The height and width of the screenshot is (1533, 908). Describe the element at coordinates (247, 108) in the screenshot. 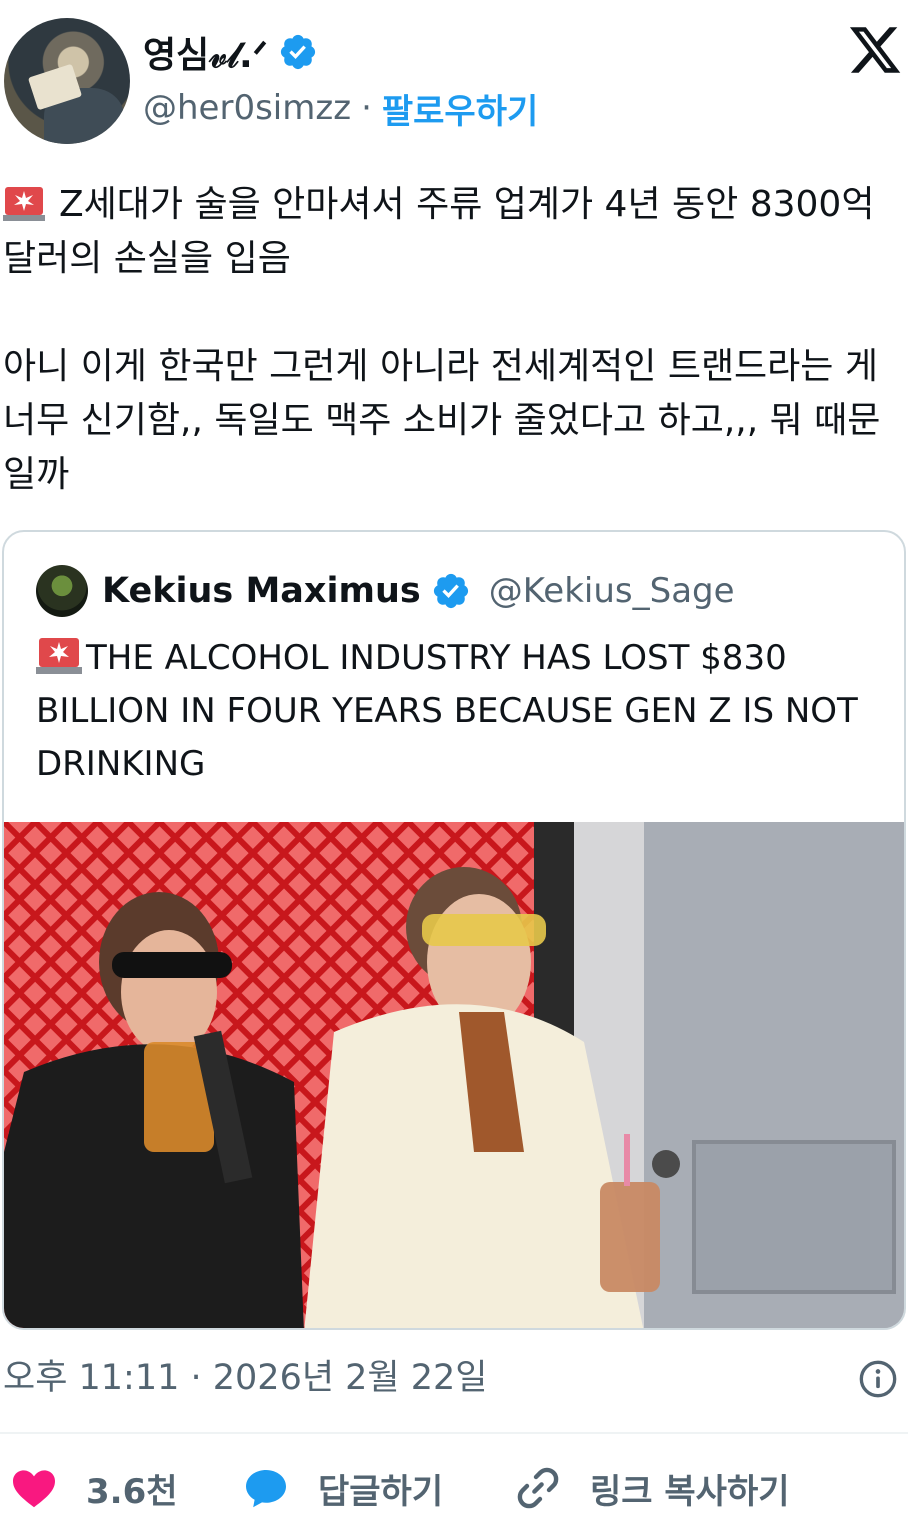

I see `author-handle: @her0simzz` at that location.